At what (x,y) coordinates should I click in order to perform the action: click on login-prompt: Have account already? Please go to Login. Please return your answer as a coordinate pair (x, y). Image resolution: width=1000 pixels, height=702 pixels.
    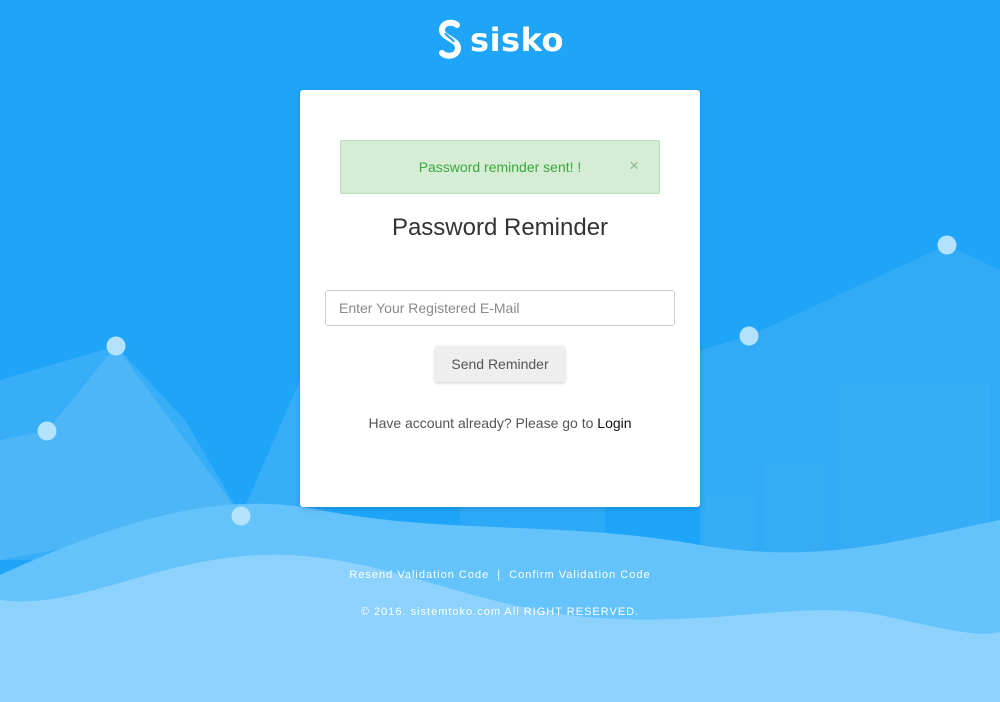
    Looking at the image, I should click on (500, 423).